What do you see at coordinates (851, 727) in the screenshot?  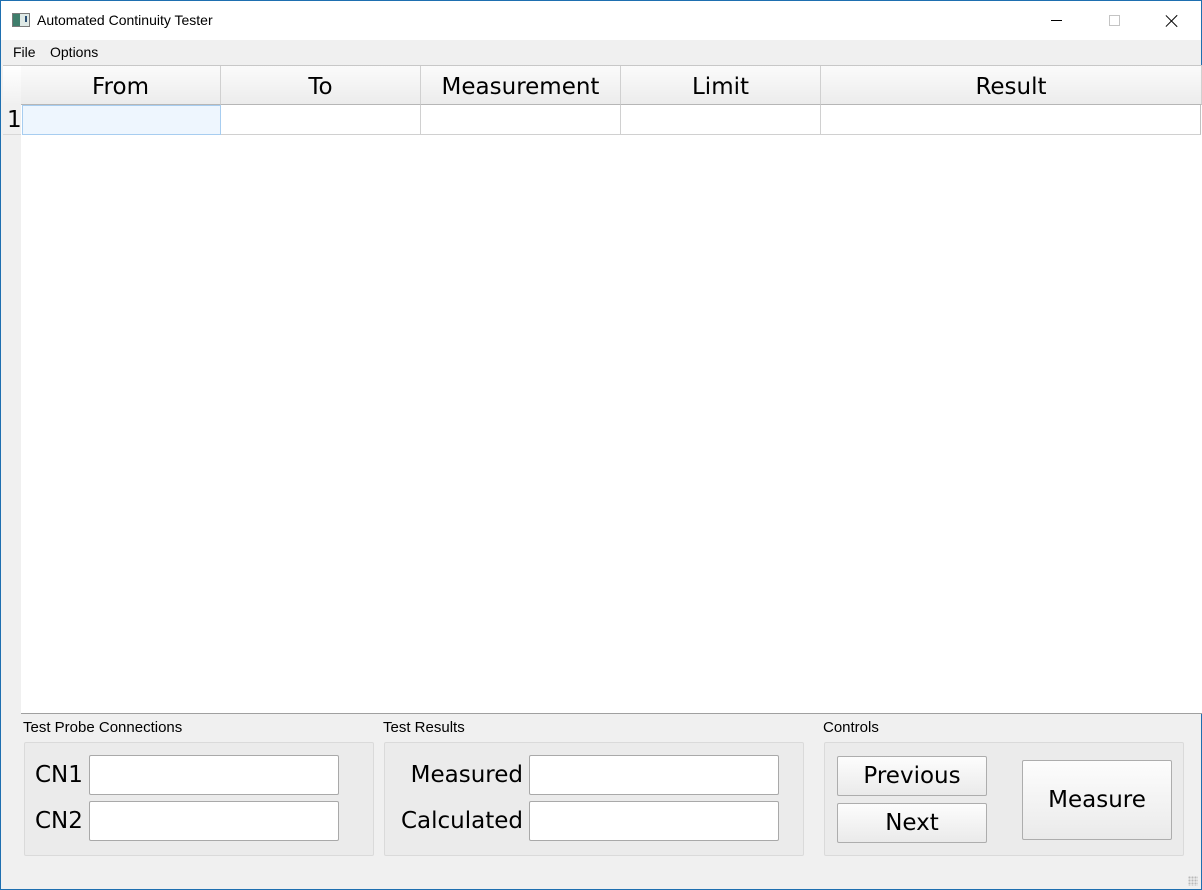 I see `controls-title: Controls` at bounding box center [851, 727].